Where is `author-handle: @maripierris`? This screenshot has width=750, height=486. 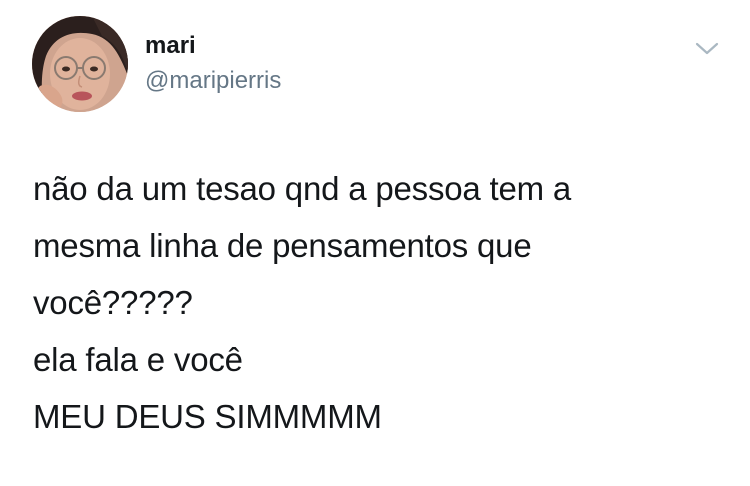
author-handle: @maripierris is located at coordinates (213, 81).